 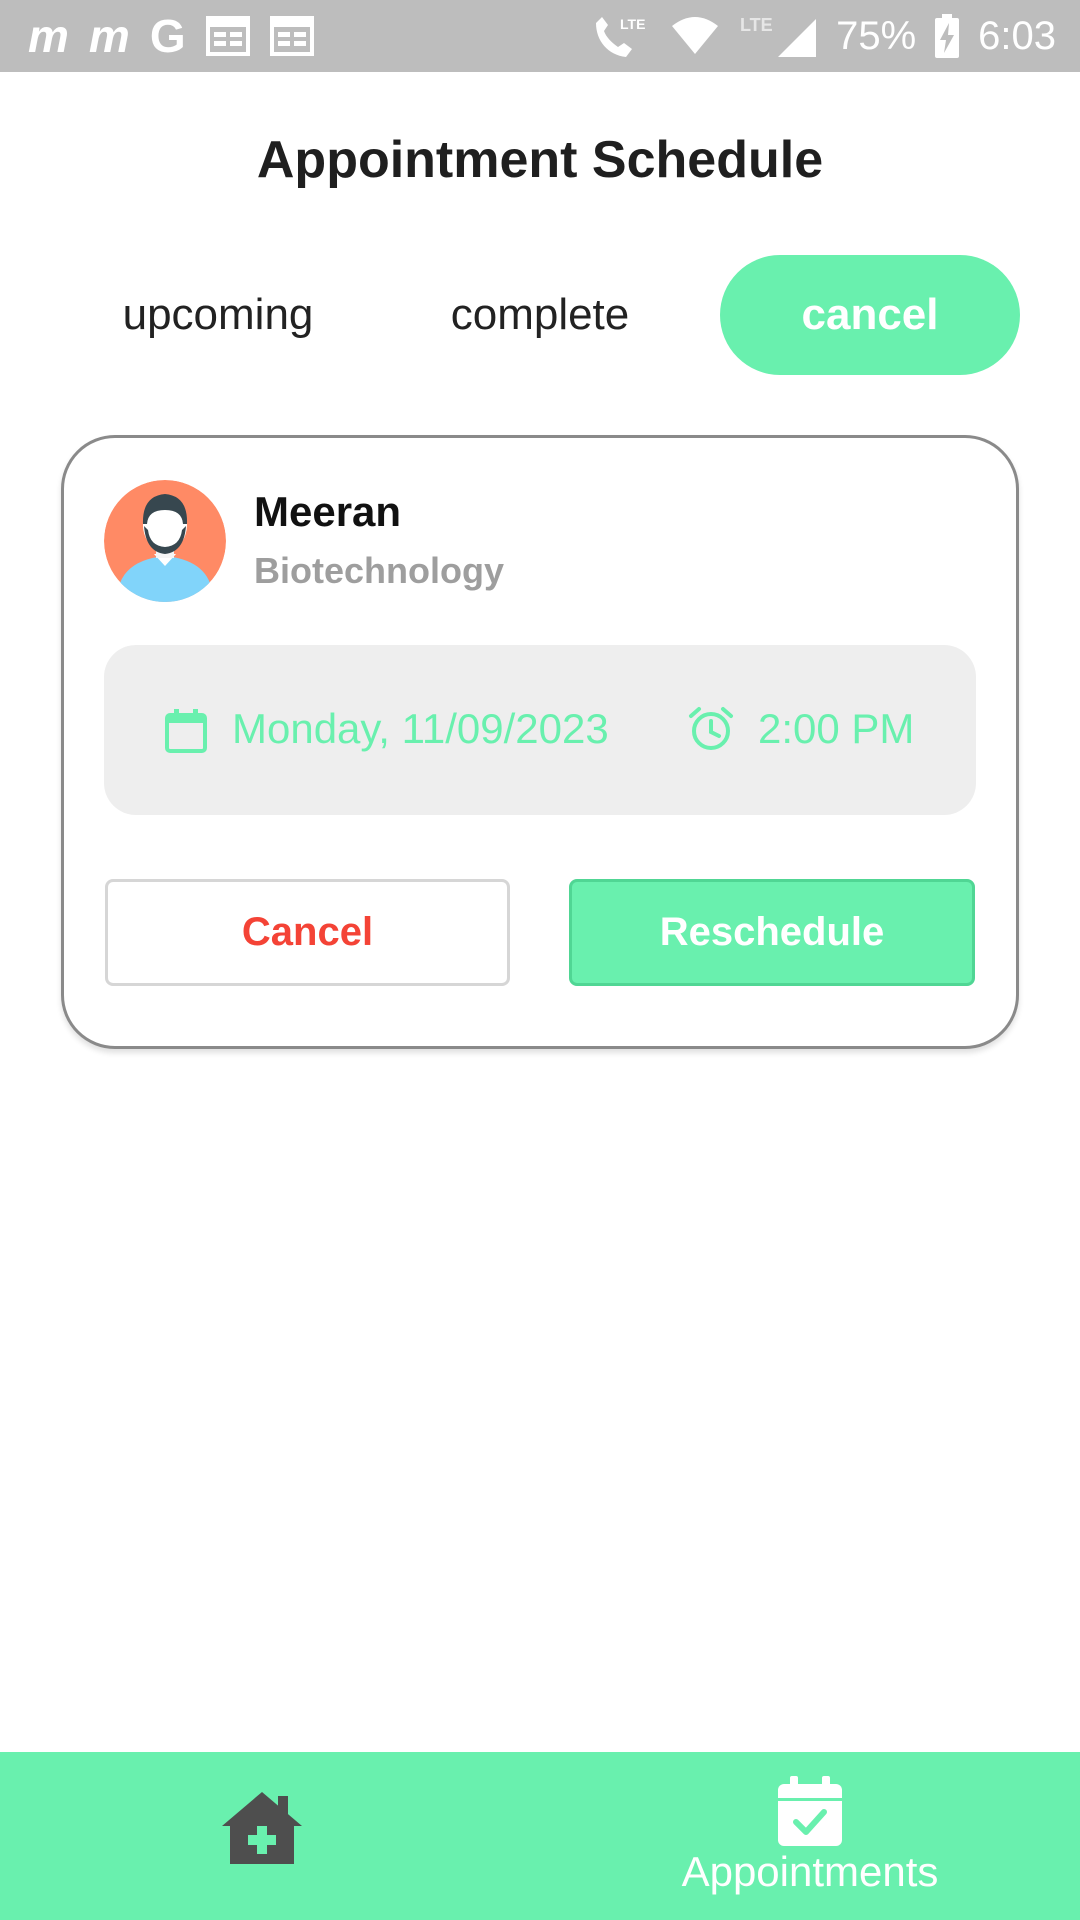 I want to click on home-medical-icon, so click(x=262, y=1828).